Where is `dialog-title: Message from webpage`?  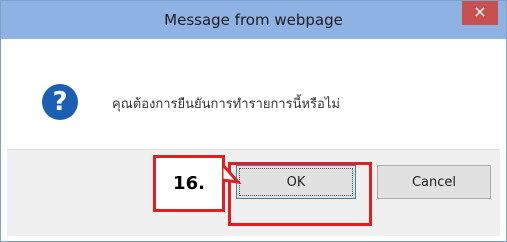 dialog-title: Message from webpage is located at coordinates (253, 20).